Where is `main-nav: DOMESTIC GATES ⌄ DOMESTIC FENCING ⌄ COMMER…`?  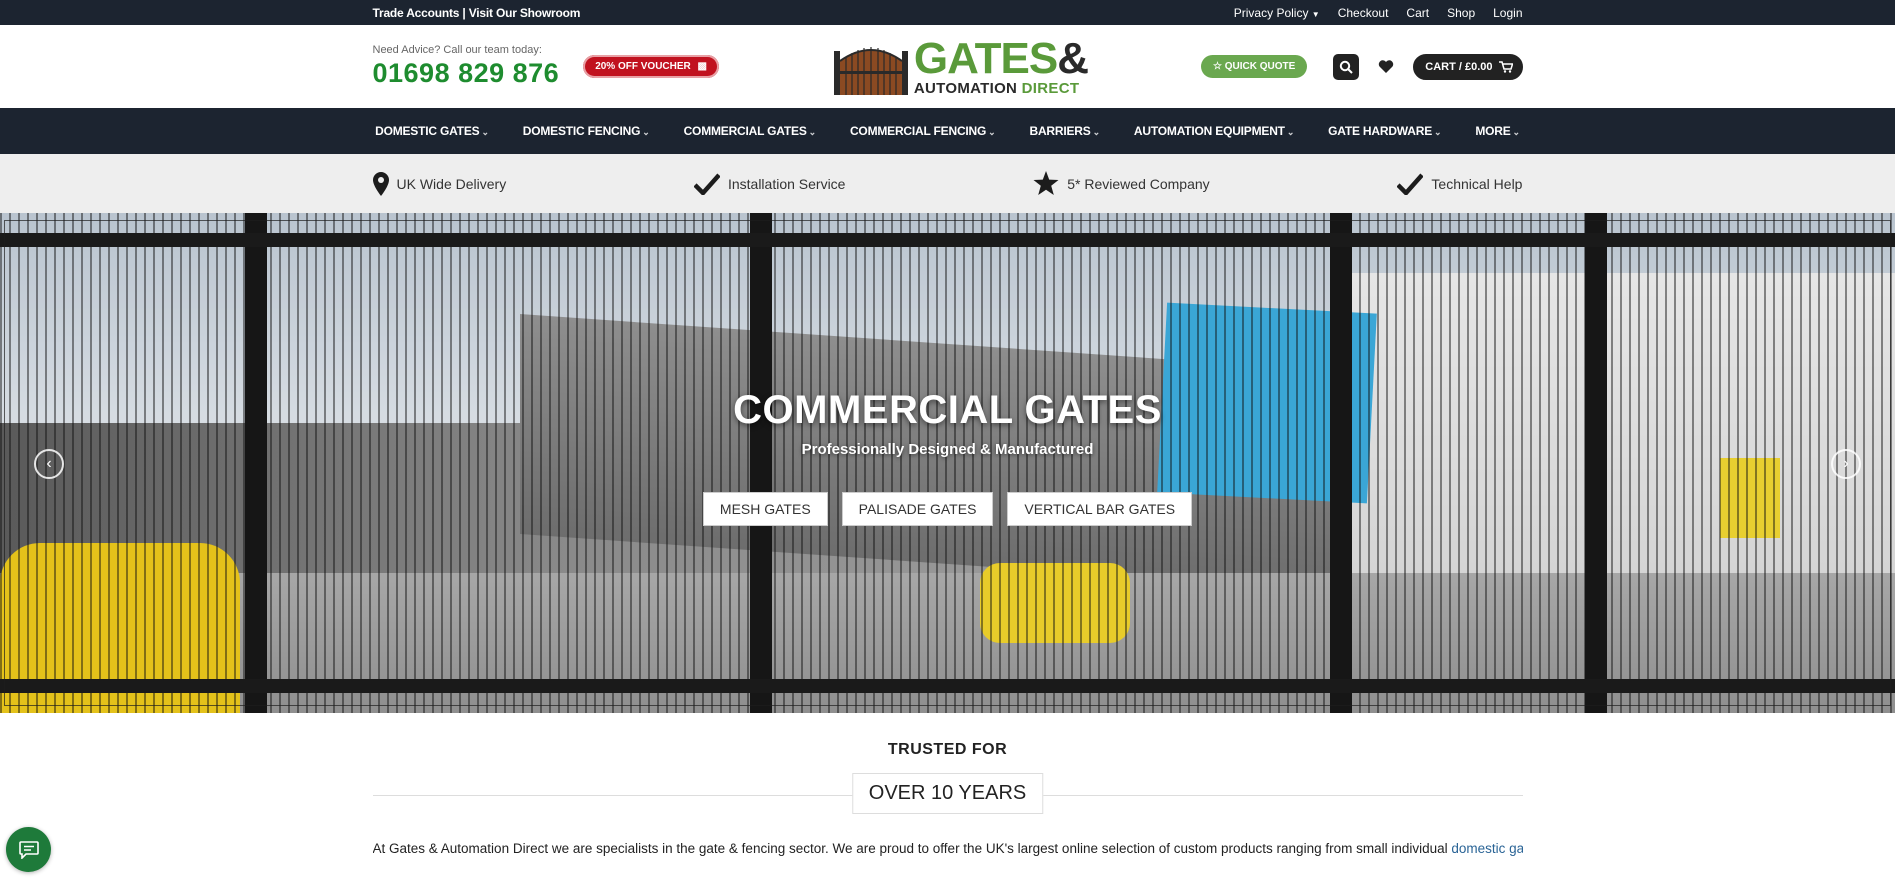 main-nav: DOMESTIC GATES ⌄ DOMESTIC FENCING ⌄ COMMER… is located at coordinates (947, 131).